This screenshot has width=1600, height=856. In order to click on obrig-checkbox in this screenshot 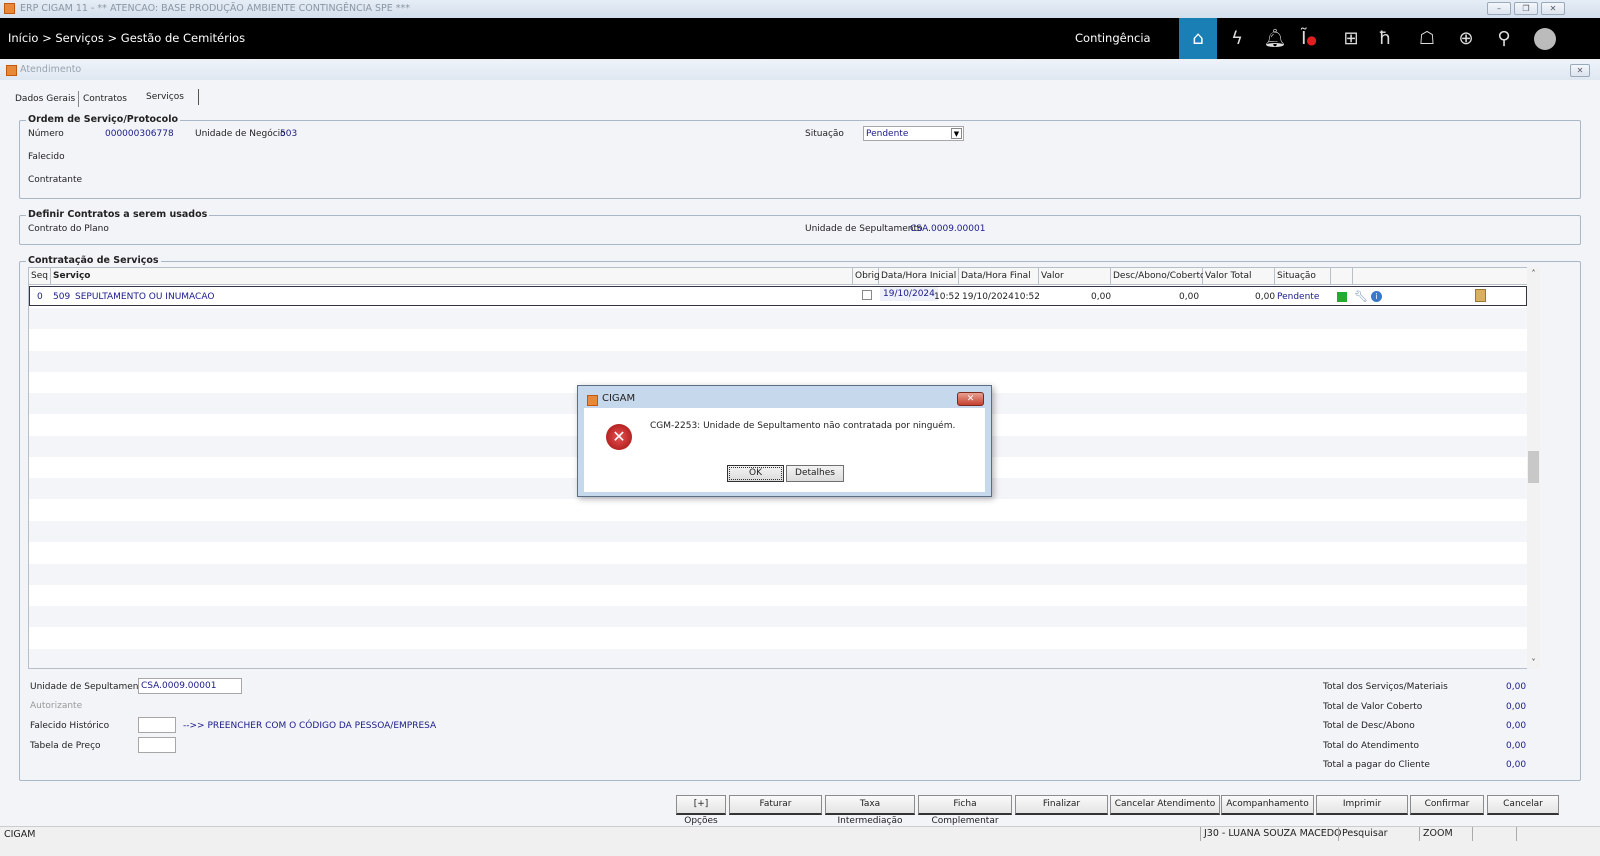, I will do `click(867, 295)`.